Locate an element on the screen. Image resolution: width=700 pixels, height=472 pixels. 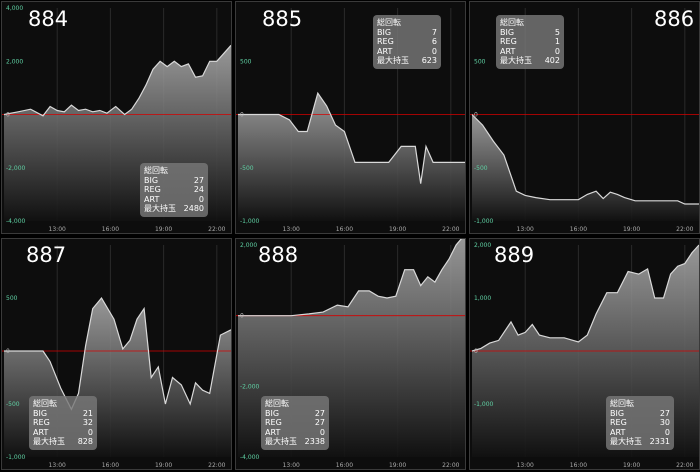
series-area is located at coordinates (585, 167).